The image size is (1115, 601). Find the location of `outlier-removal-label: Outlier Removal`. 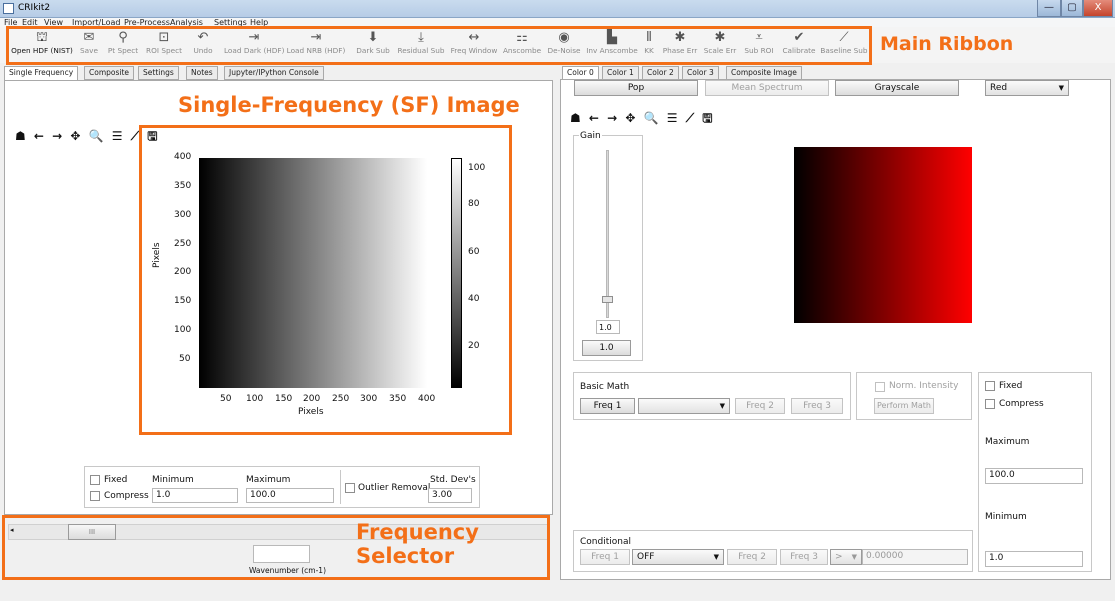

outlier-removal-label: Outlier Removal is located at coordinates (394, 488).